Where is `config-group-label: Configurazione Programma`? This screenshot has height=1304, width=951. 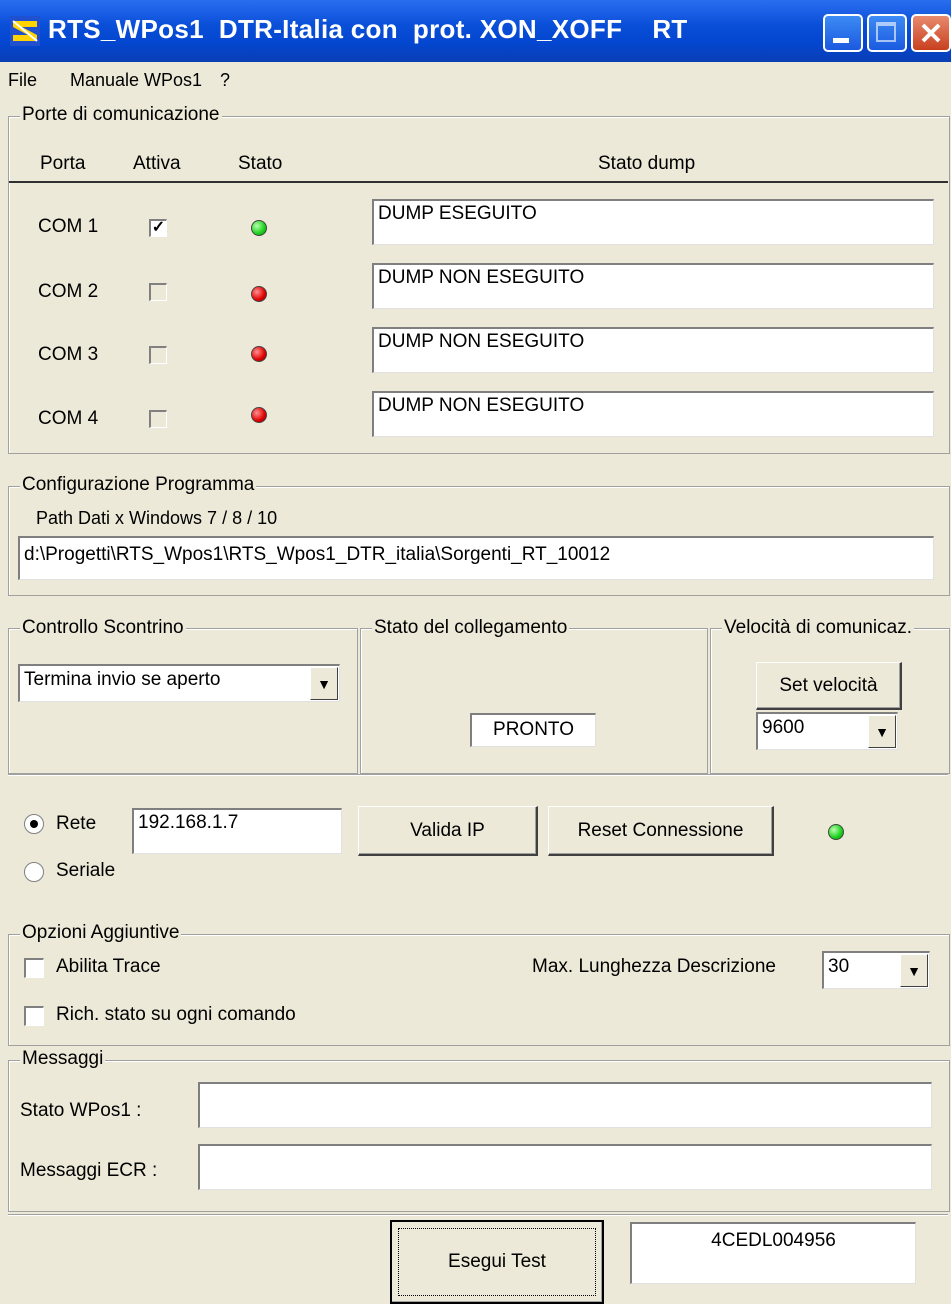
config-group-label: Configurazione Programma is located at coordinates (138, 485).